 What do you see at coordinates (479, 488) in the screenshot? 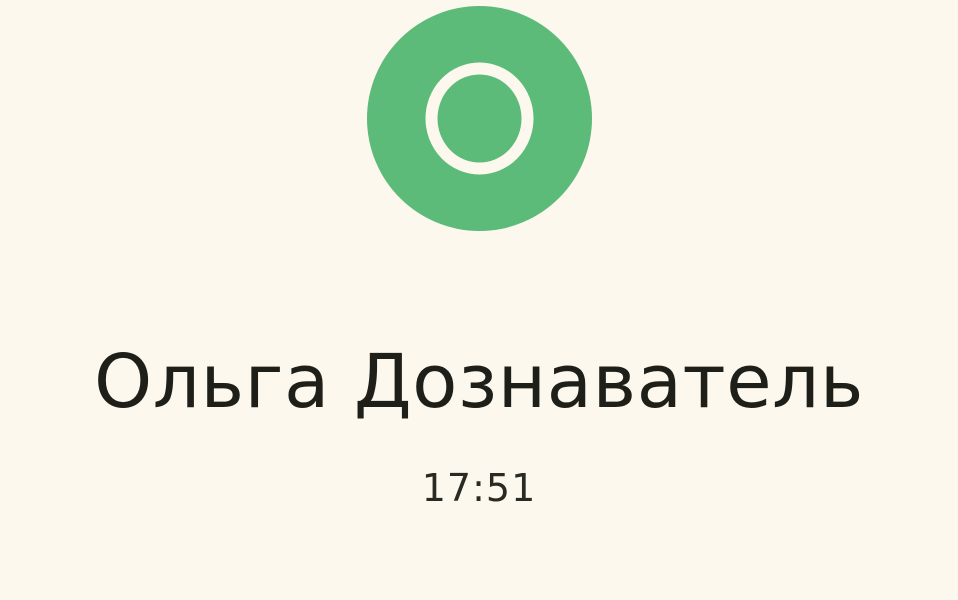
I see `call-duration: 17:51` at bounding box center [479, 488].